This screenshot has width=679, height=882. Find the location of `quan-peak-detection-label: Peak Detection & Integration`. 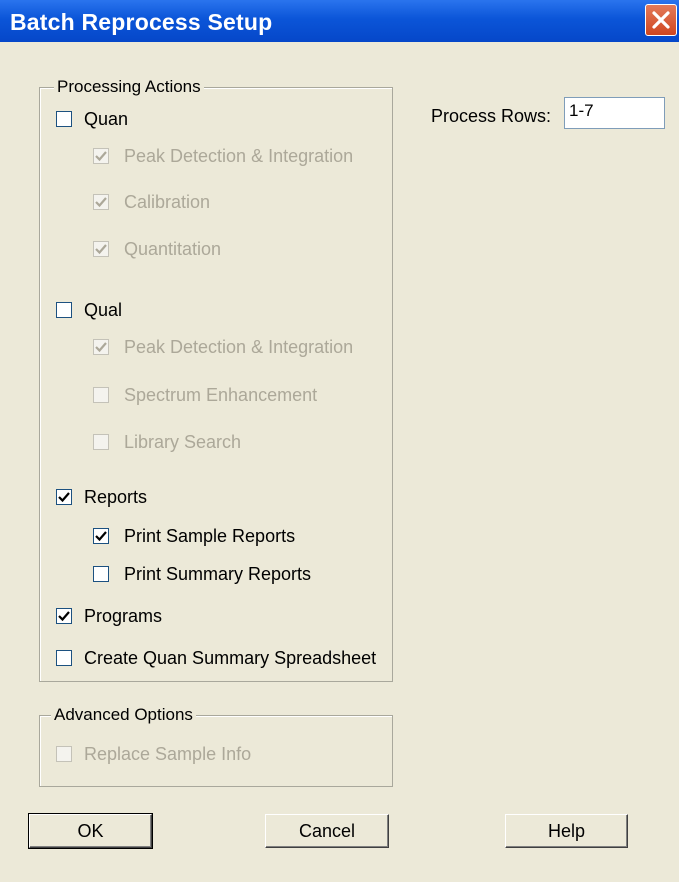

quan-peak-detection-label: Peak Detection & Integration is located at coordinates (239, 156).